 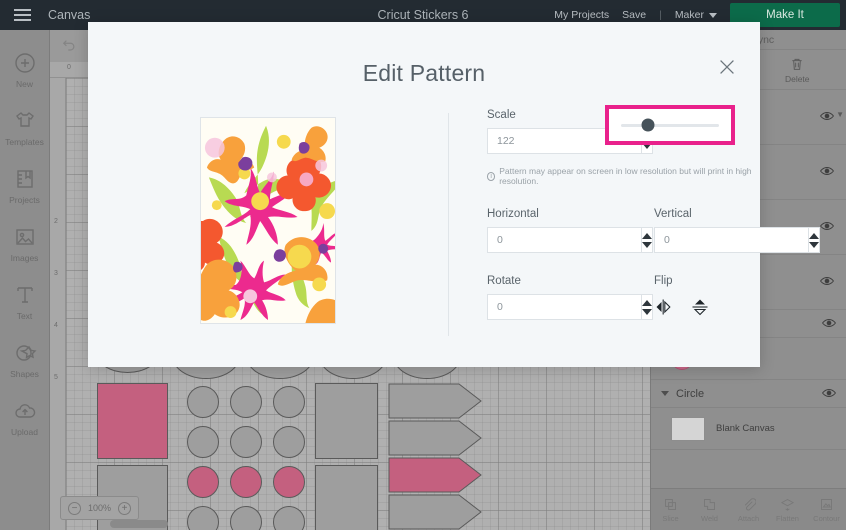 I want to click on rotate-input, so click(x=564, y=307).